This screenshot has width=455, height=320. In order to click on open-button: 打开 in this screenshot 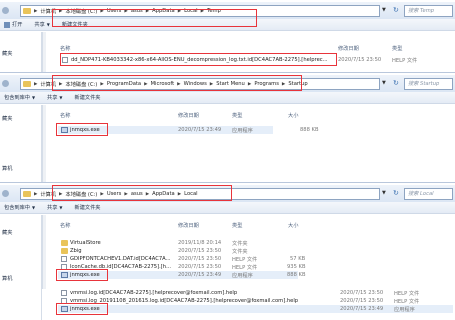, I will do `click(13, 24)`.